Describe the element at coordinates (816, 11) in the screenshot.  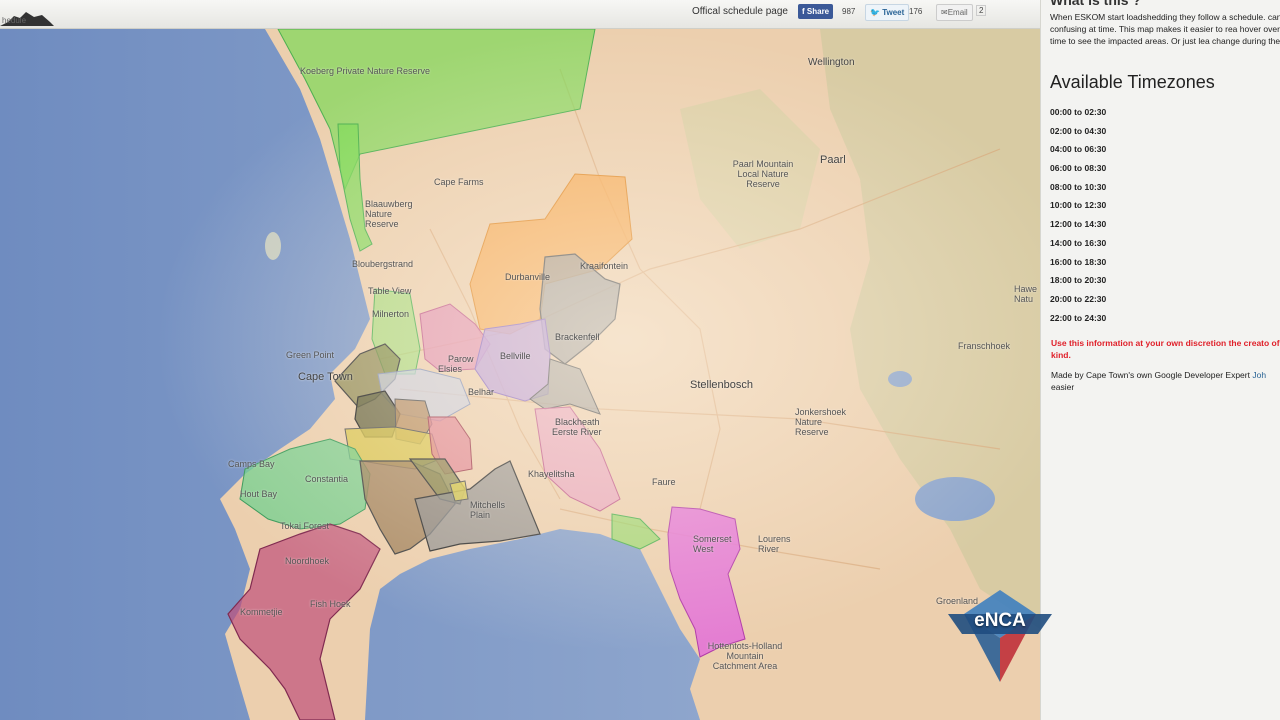
I see `facebook-share-button: f Share` at that location.